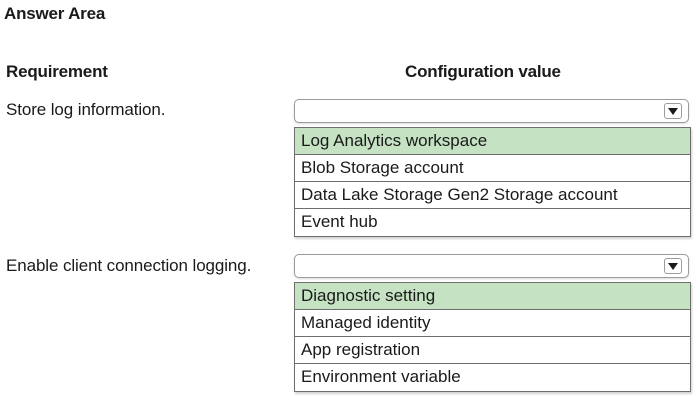 The width and height of the screenshot is (700, 408). Describe the element at coordinates (483, 71) in the screenshot. I see `configuration-value-header: Configuration value` at that location.